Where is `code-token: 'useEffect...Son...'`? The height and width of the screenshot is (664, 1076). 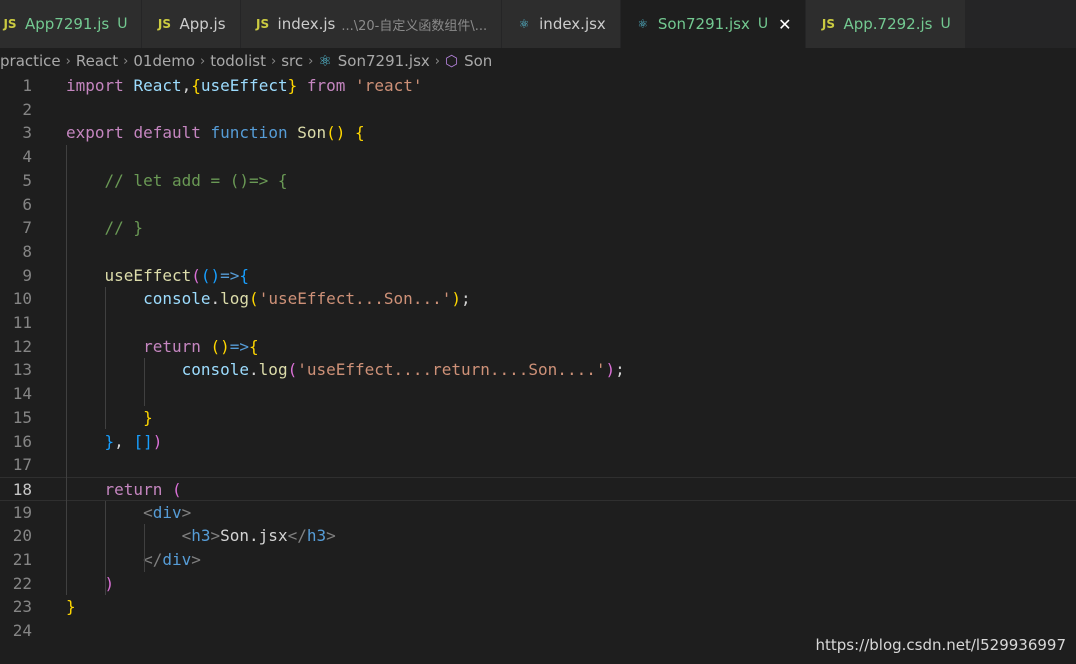
code-token: 'useEffect...Son...' is located at coordinates (355, 299).